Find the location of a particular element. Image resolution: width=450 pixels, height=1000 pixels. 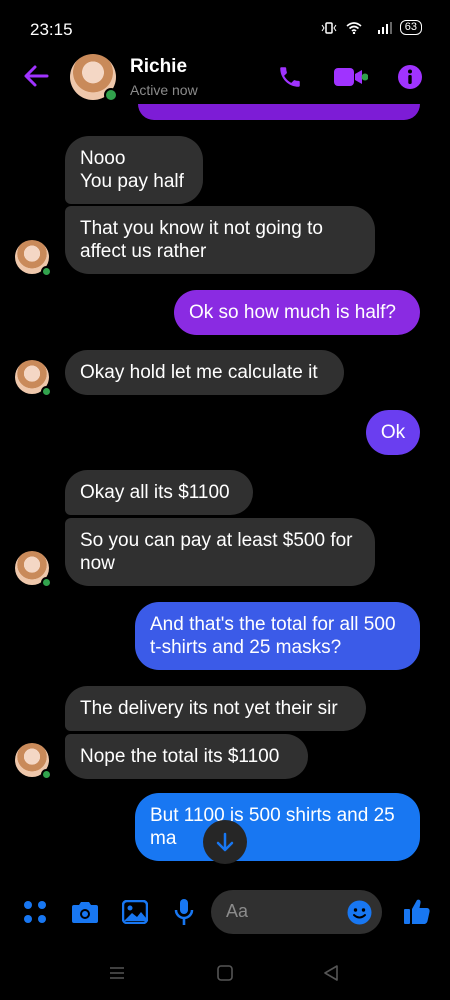

like-icon is located at coordinates (417, 911).